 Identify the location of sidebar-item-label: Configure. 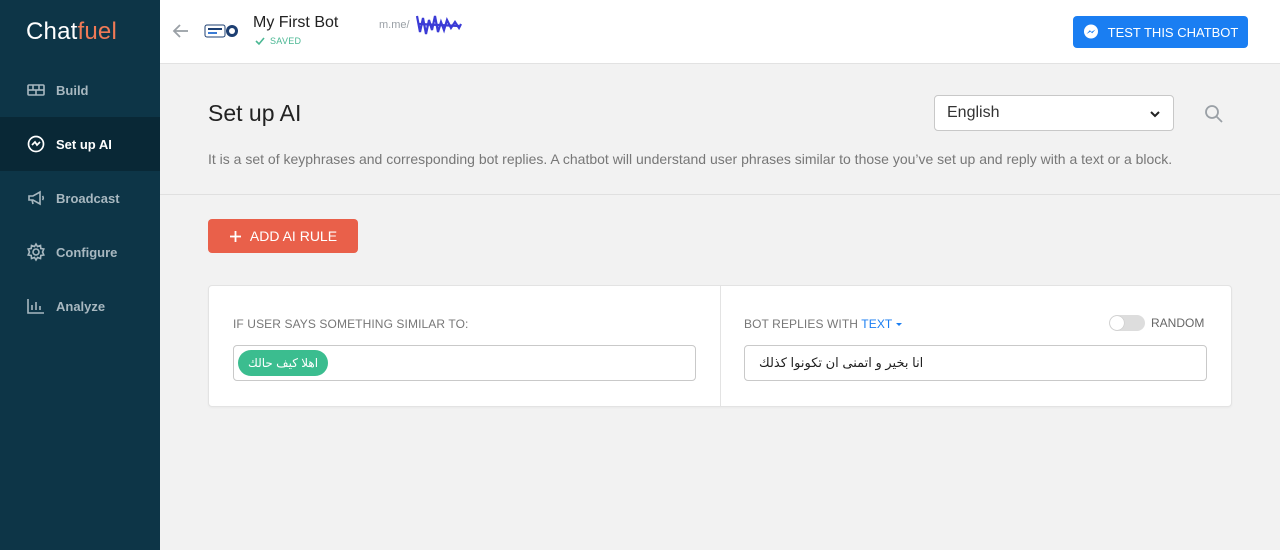
(87, 252).